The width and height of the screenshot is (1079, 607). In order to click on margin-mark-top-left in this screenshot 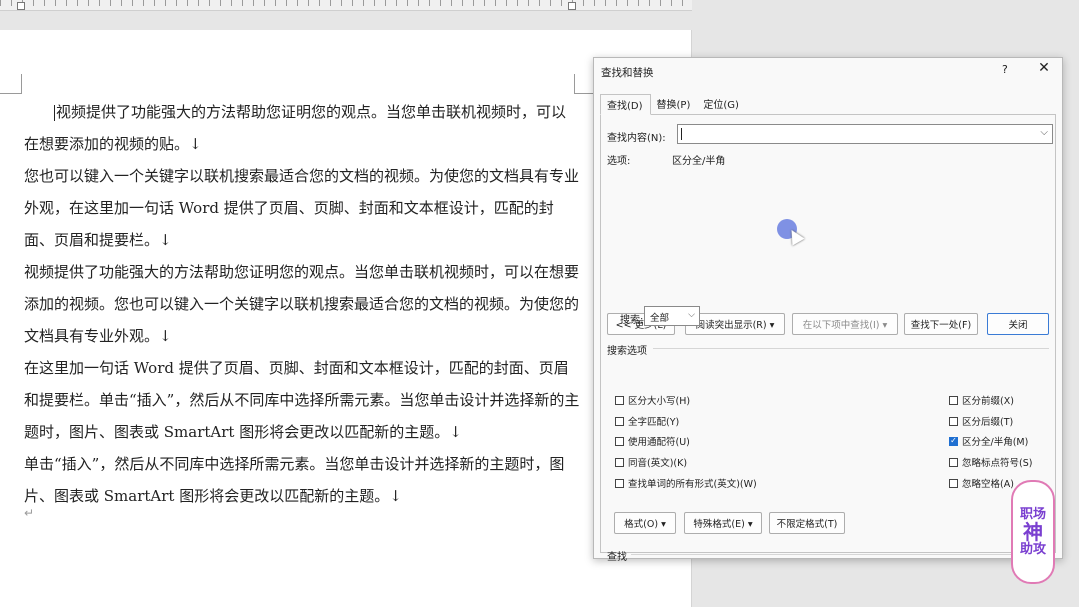, I will do `click(21, 84)`.